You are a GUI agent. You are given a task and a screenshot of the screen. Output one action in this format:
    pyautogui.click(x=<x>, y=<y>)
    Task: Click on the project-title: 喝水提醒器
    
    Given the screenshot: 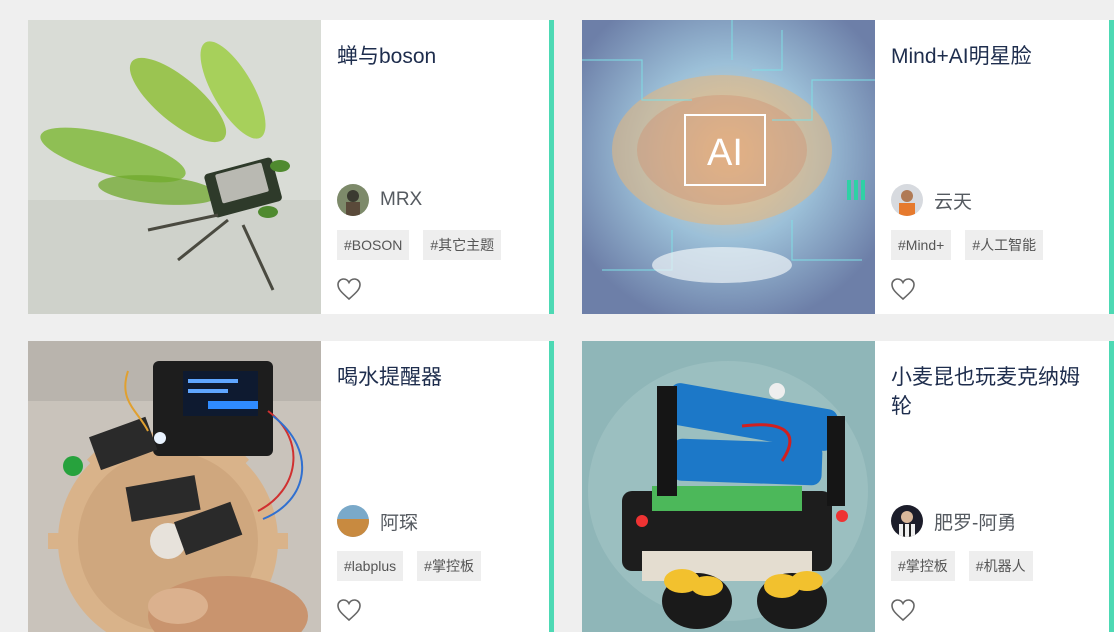 What is the action you would take?
    pyautogui.click(x=431, y=377)
    